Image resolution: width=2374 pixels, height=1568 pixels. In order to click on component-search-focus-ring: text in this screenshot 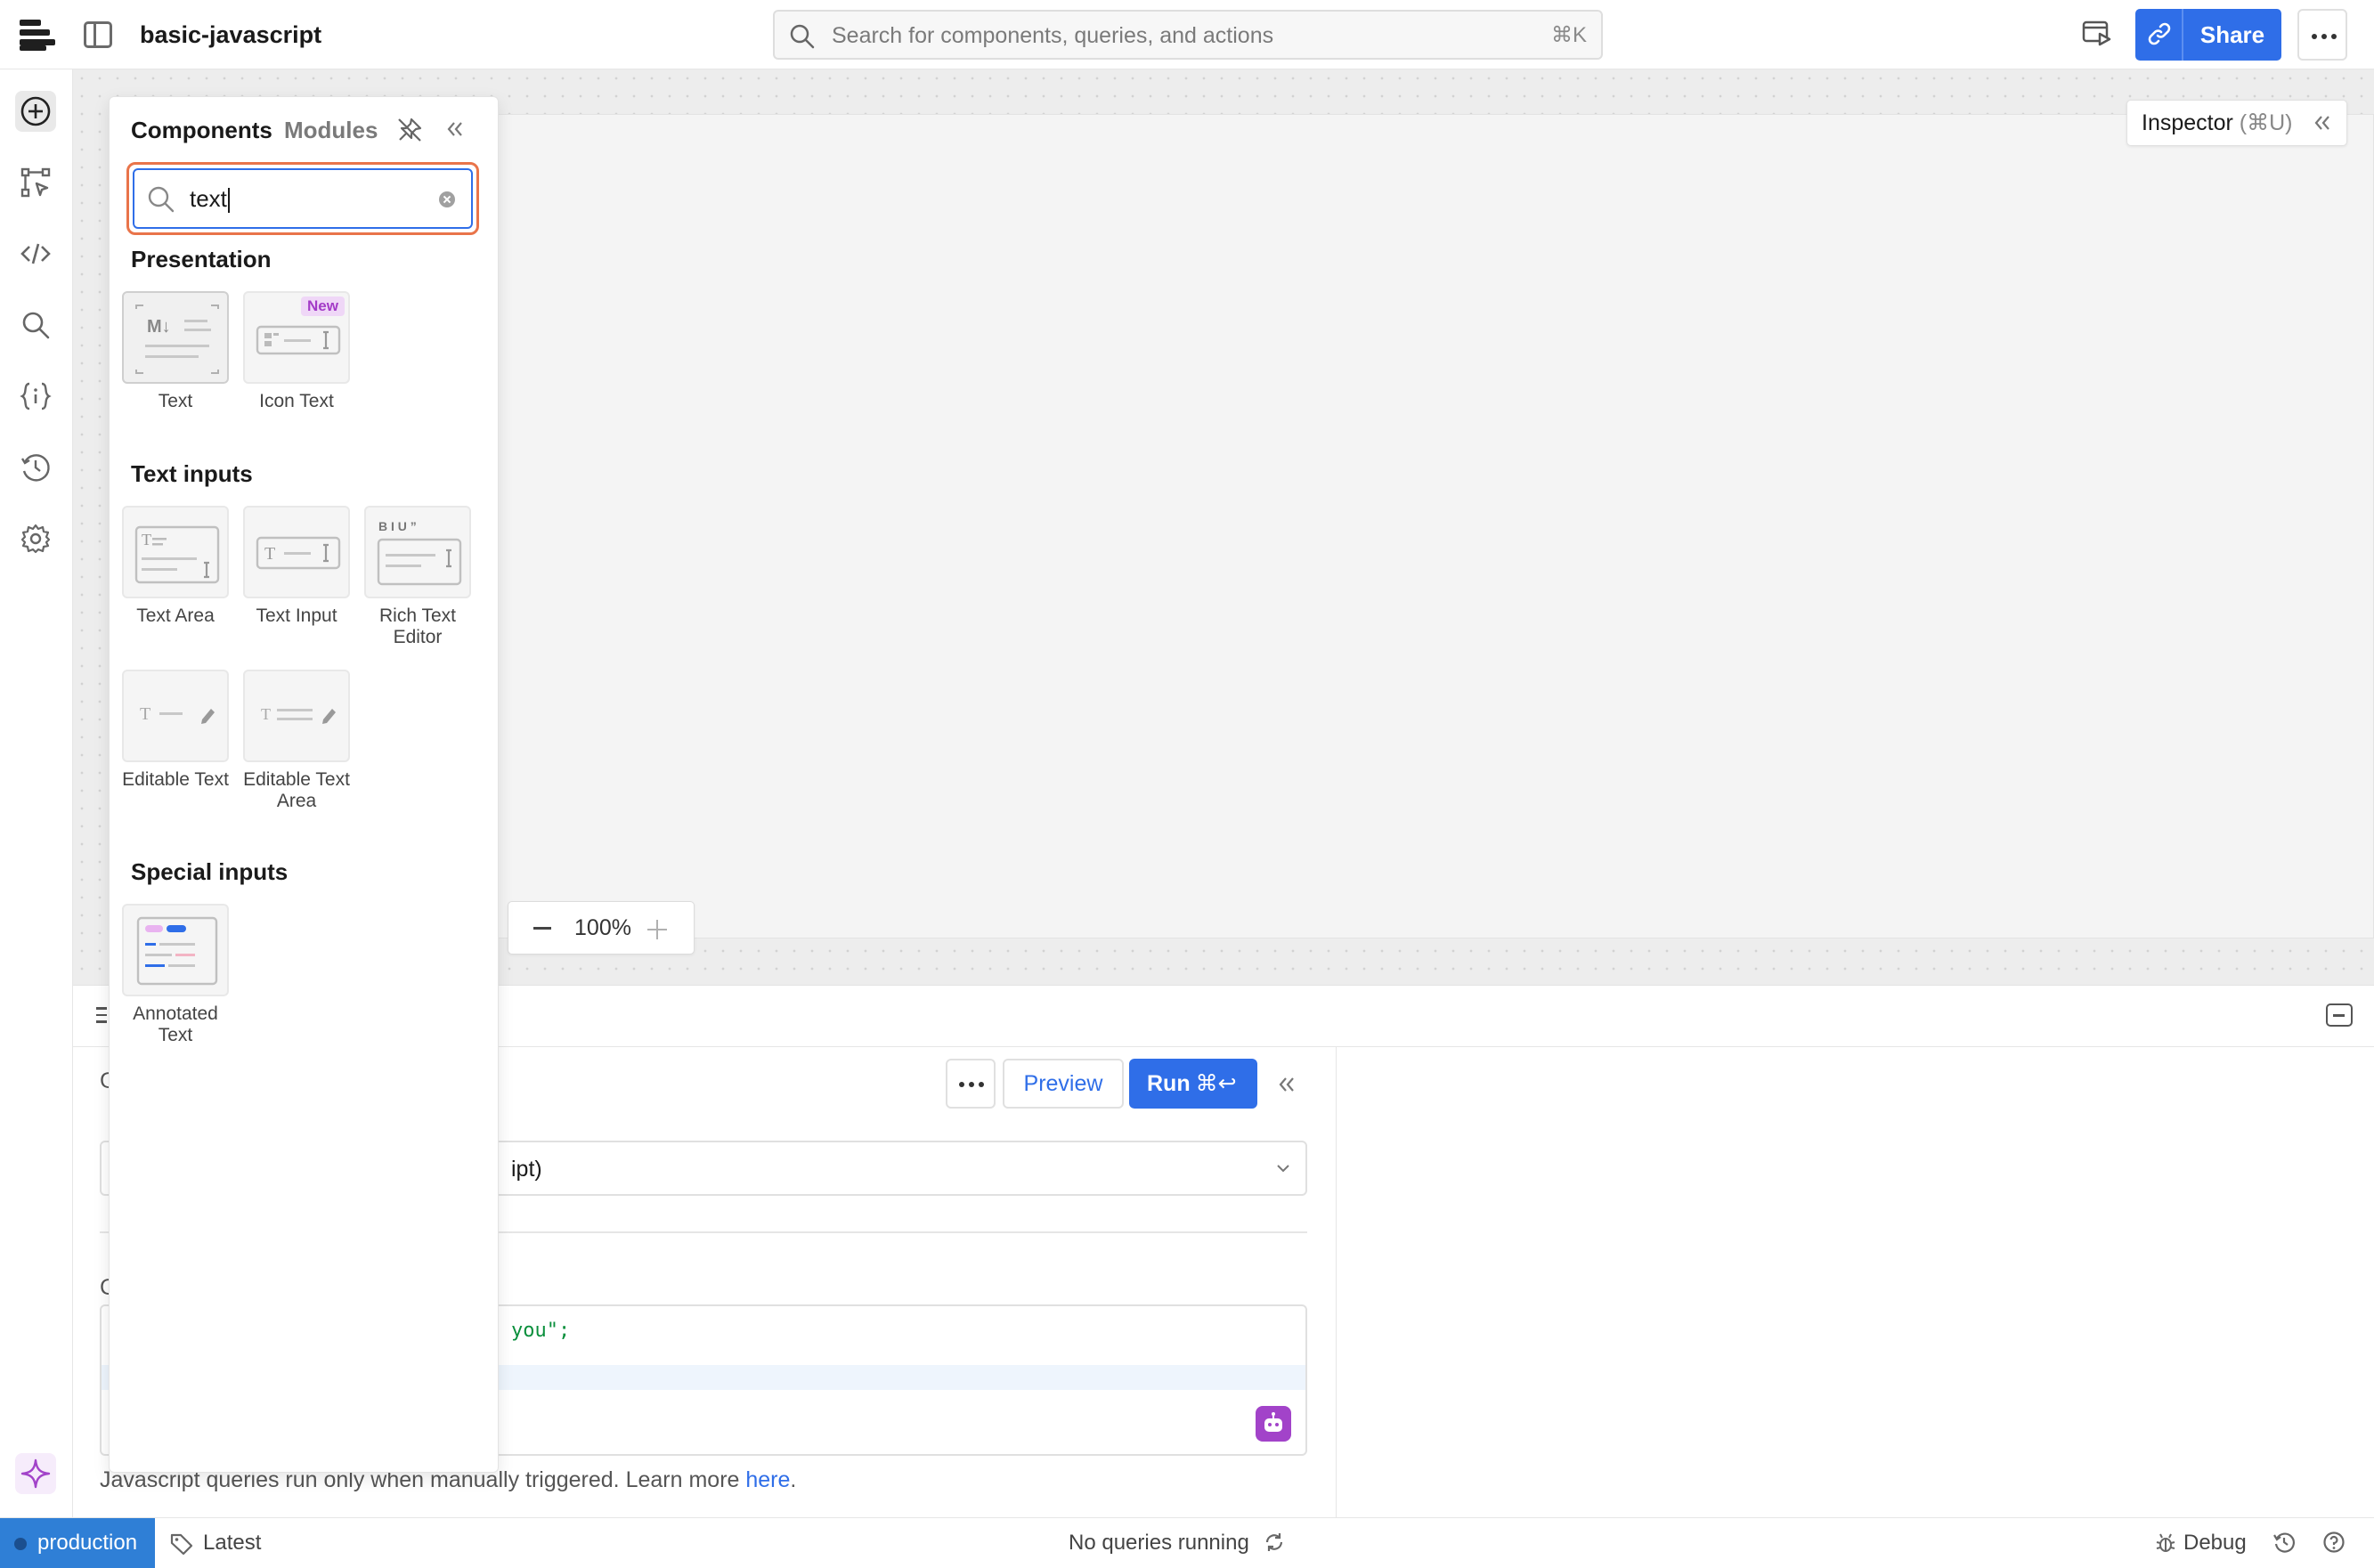, I will do `click(302, 198)`.